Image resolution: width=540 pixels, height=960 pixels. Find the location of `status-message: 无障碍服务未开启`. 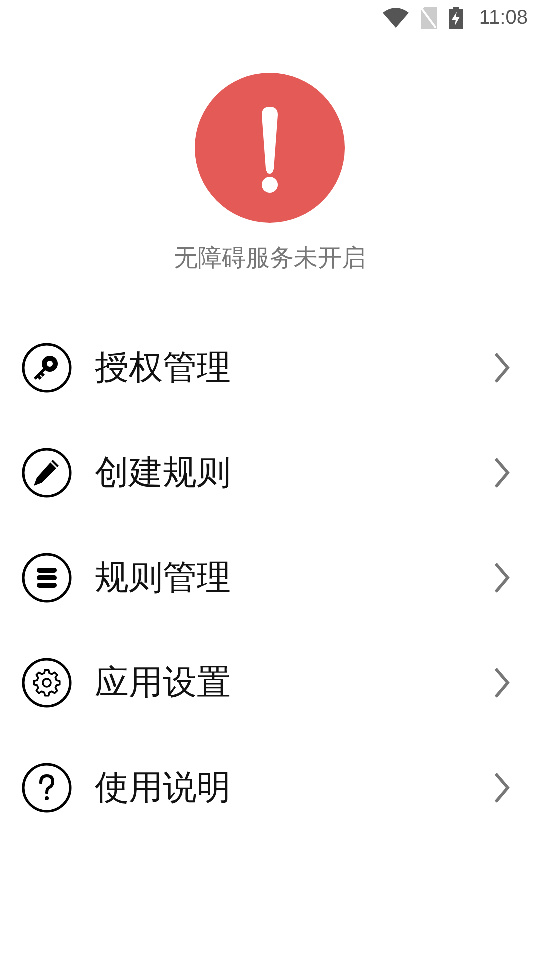

status-message: 无障碍服务未开启 is located at coordinates (270, 258).